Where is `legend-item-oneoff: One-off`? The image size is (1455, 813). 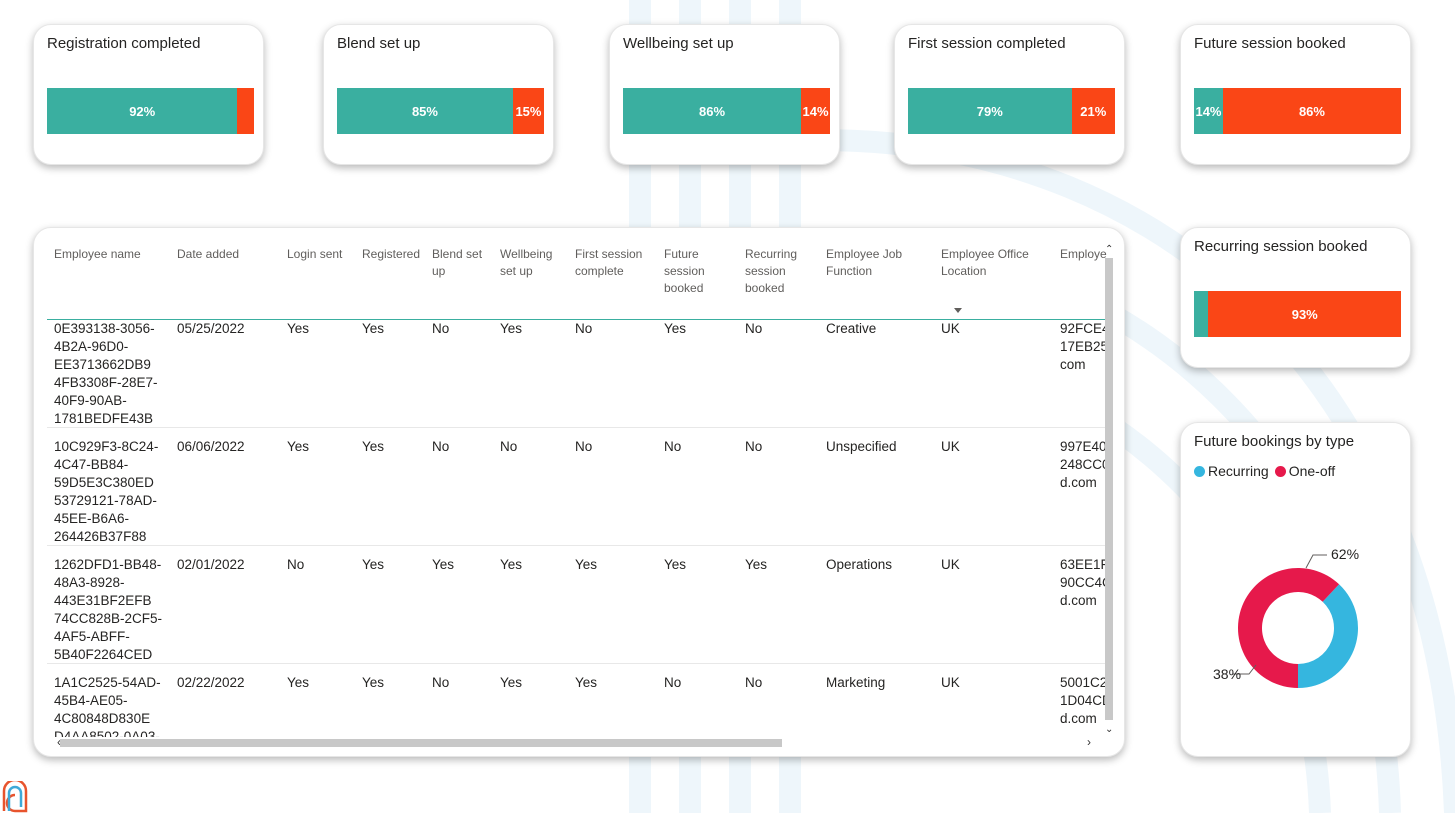
legend-item-oneoff: One-off is located at coordinates (1305, 471).